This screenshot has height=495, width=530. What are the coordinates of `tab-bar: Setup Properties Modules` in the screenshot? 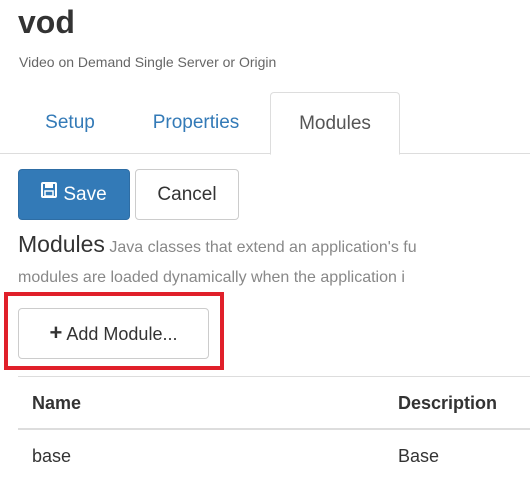 It's located at (274, 123).